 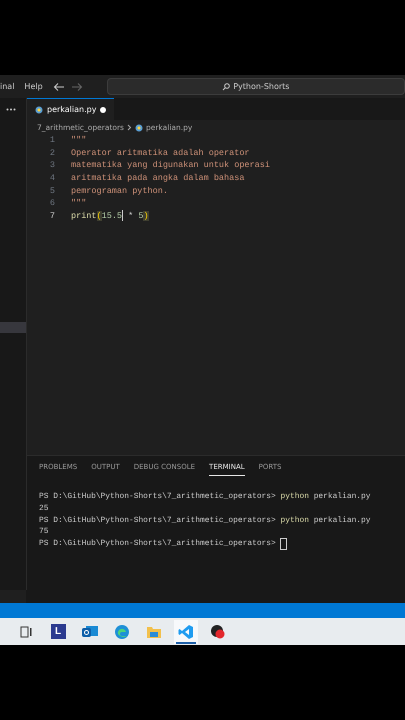 What do you see at coordinates (130, 215) in the screenshot?
I see `code-token: *` at bounding box center [130, 215].